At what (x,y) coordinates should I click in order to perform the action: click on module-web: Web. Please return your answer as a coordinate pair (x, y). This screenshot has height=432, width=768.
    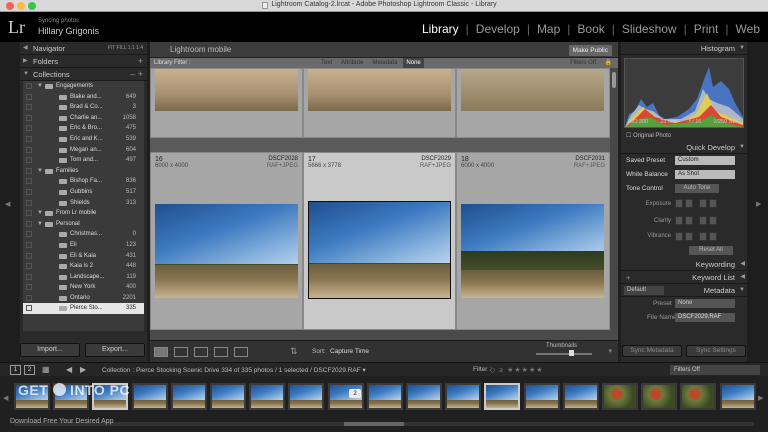
    Looking at the image, I should click on (748, 29).